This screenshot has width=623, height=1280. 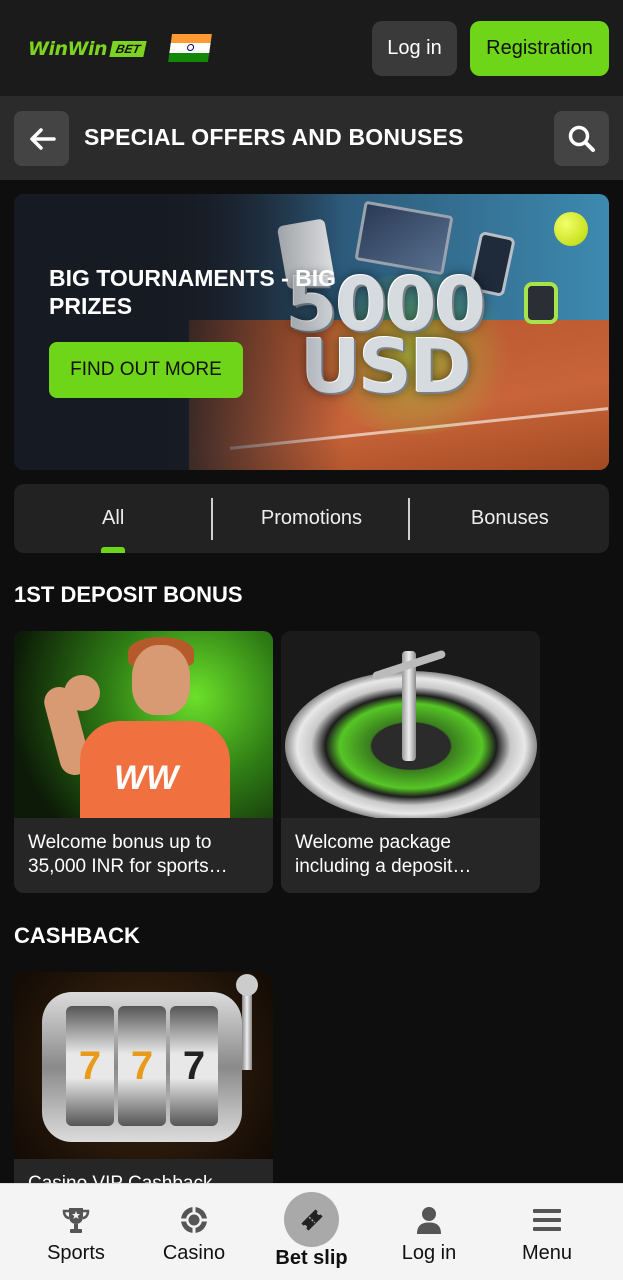 I want to click on tennis-ball-image, so click(x=571, y=229).